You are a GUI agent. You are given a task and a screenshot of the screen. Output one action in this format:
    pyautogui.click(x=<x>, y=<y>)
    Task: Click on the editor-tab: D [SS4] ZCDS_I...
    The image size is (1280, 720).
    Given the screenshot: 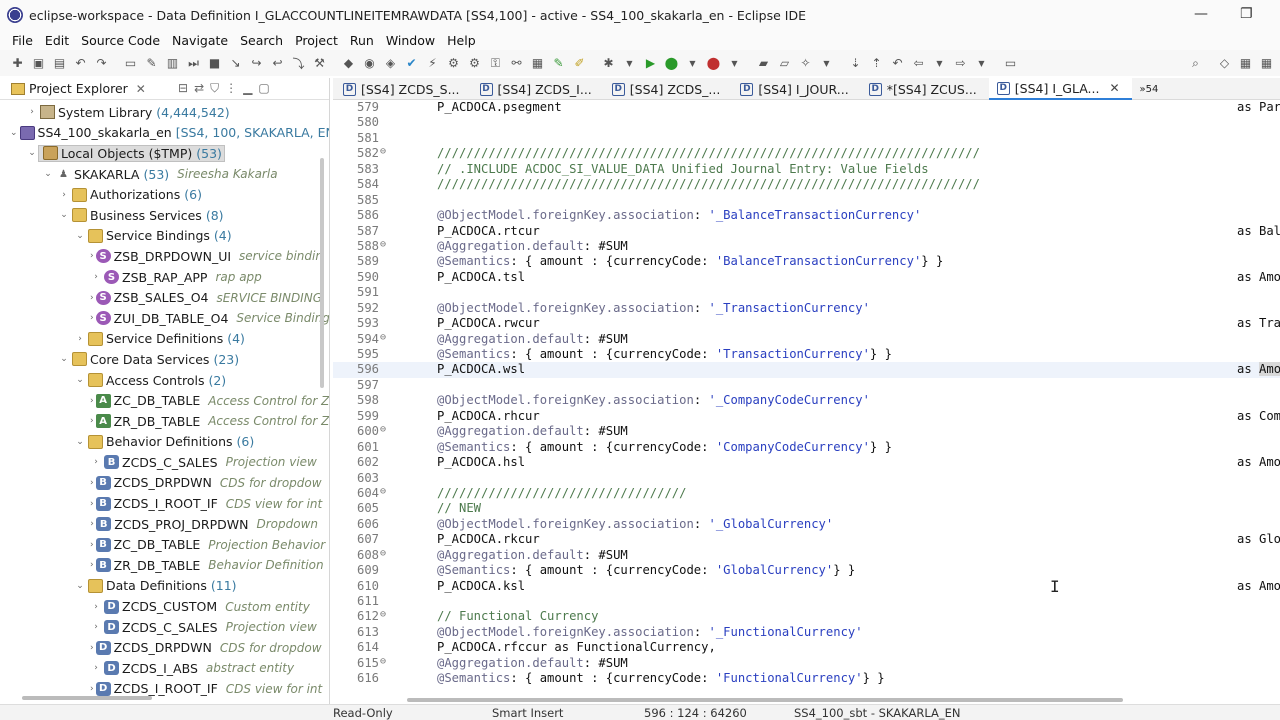 What is the action you would take?
    pyautogui.click(x=538, y=89)
    